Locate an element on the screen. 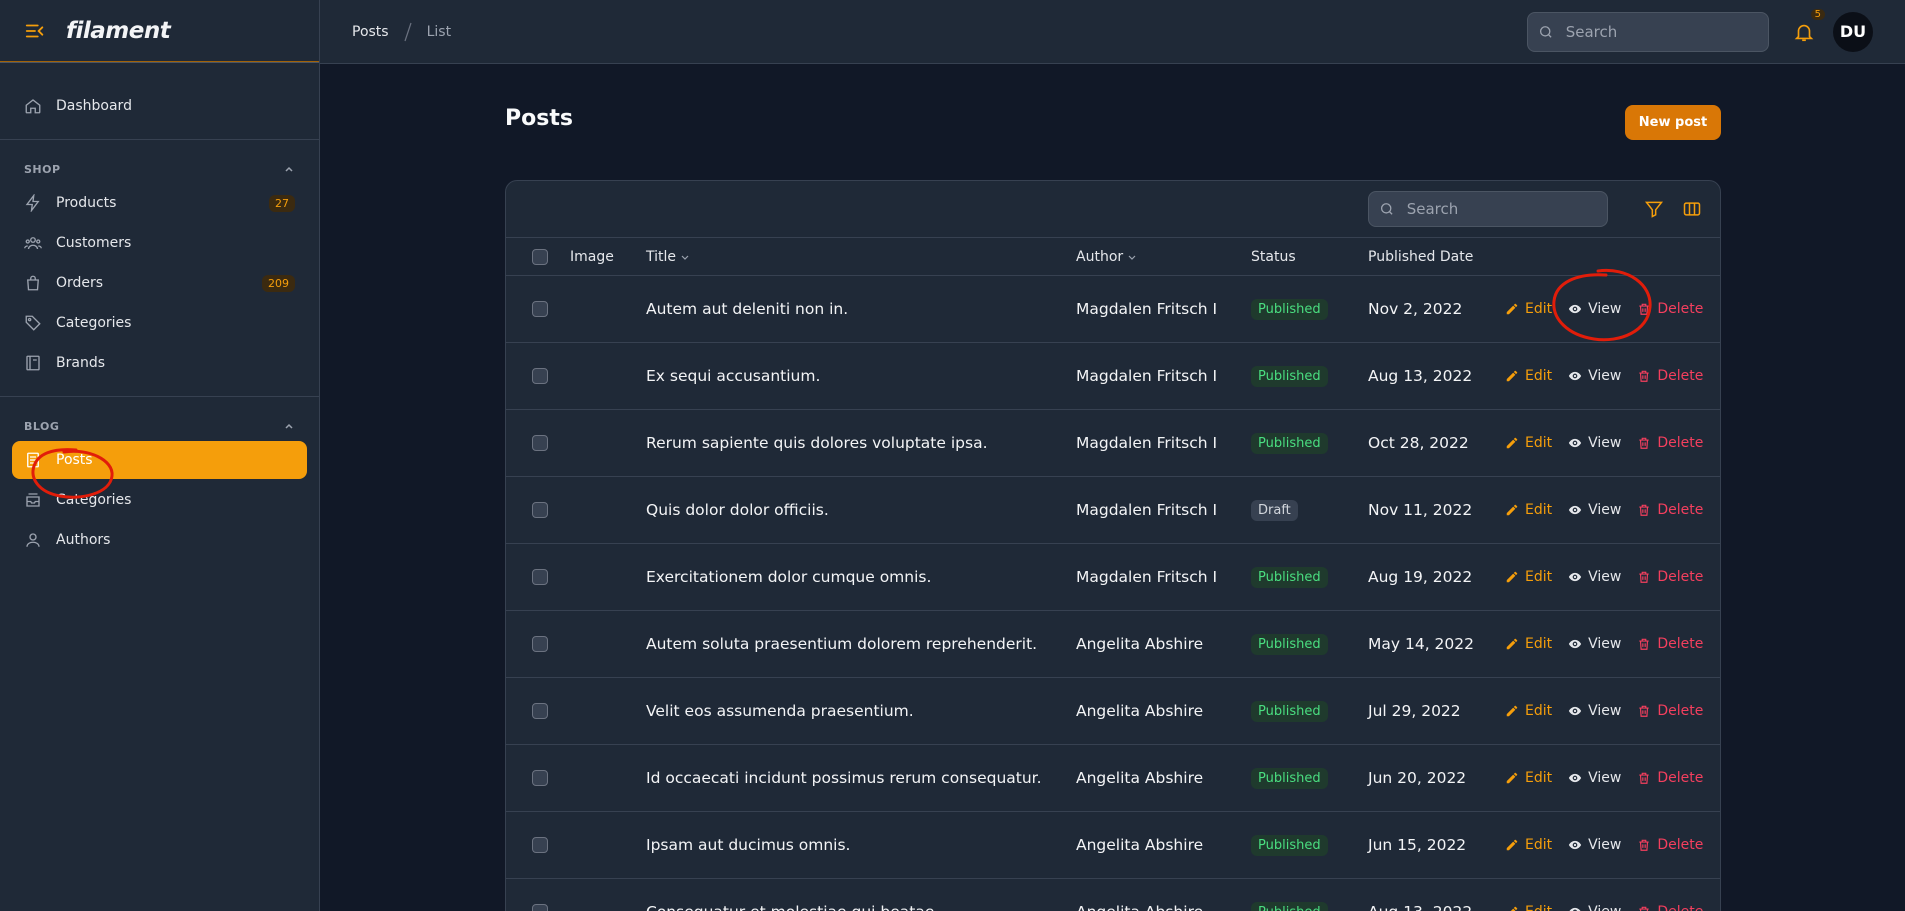 Image resolution: width=1905 pixels, height=911 pixels. sidebar-item-blog-categories: Categories is located at coordinates (159, 500).